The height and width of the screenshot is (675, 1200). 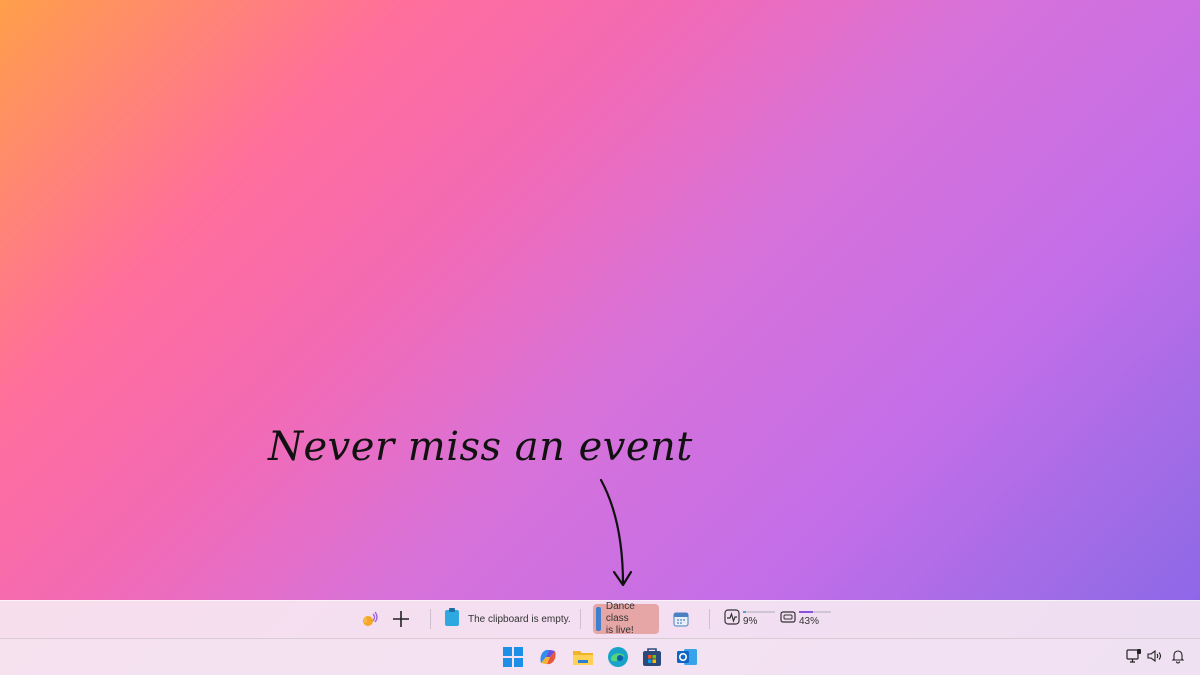 I want to click on volume-icon, so click(x=1154, y=656).